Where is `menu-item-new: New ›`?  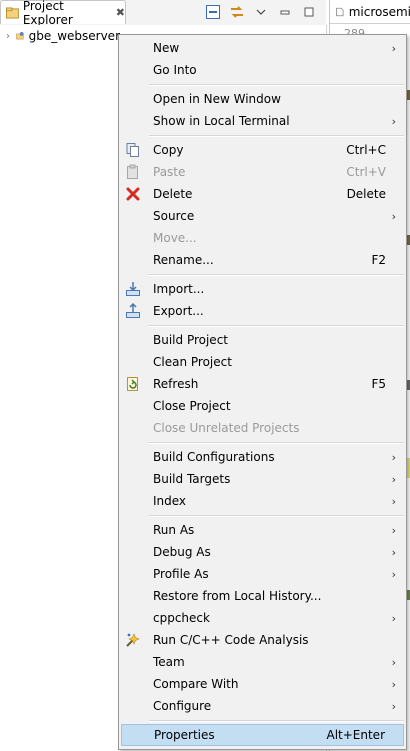
menu-item-new: New › is located at coordinates (262, 48).